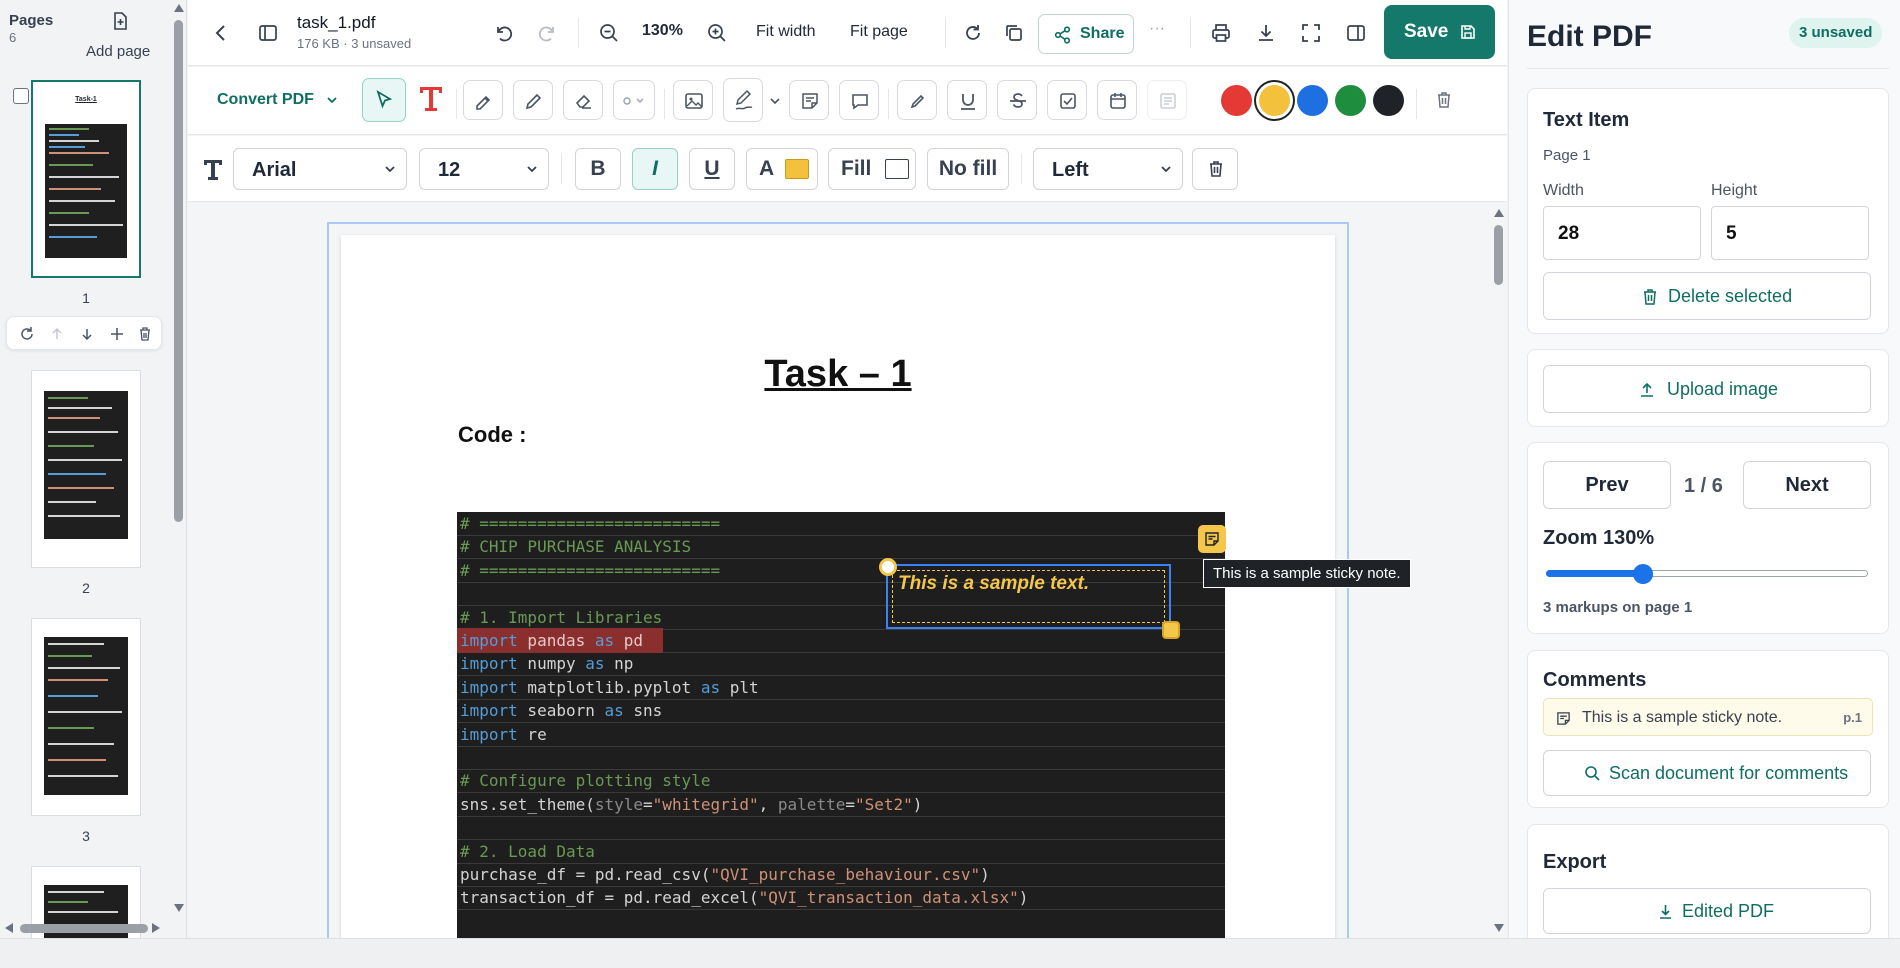 This screenshot has width=1900, height=968. What do you see at coordinates (1708, 881) in the screenshot?
I see `export-card: Export Edited PDF` at bounding box center [1708, 881].